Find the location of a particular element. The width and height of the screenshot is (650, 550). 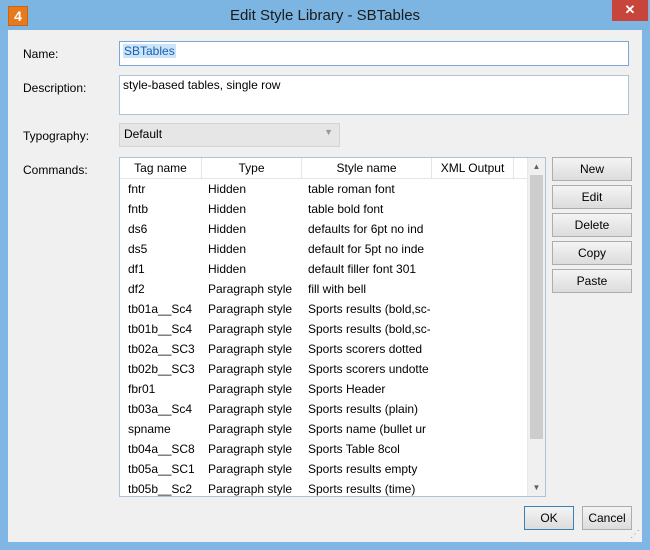

chevron-down-icon: ▼ is located at coordinates (328, 132).